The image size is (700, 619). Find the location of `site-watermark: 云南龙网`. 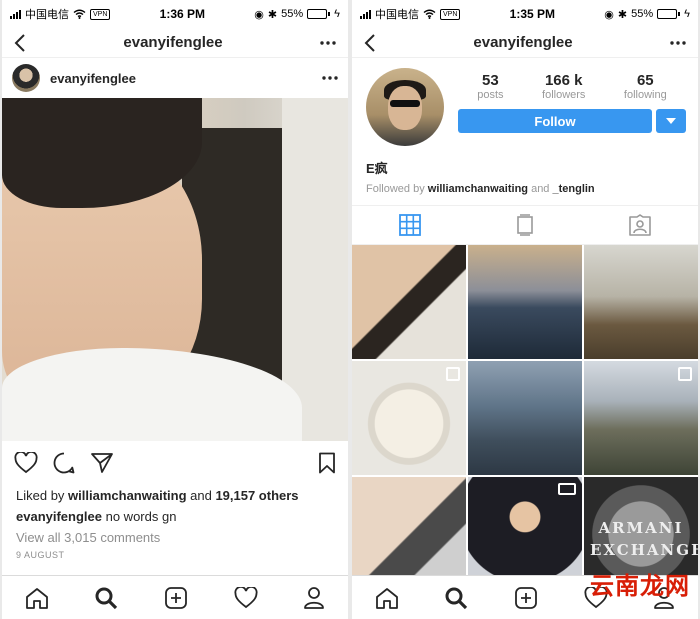

site-watermark: 云南龙网 is located at coordinates (640, 586).